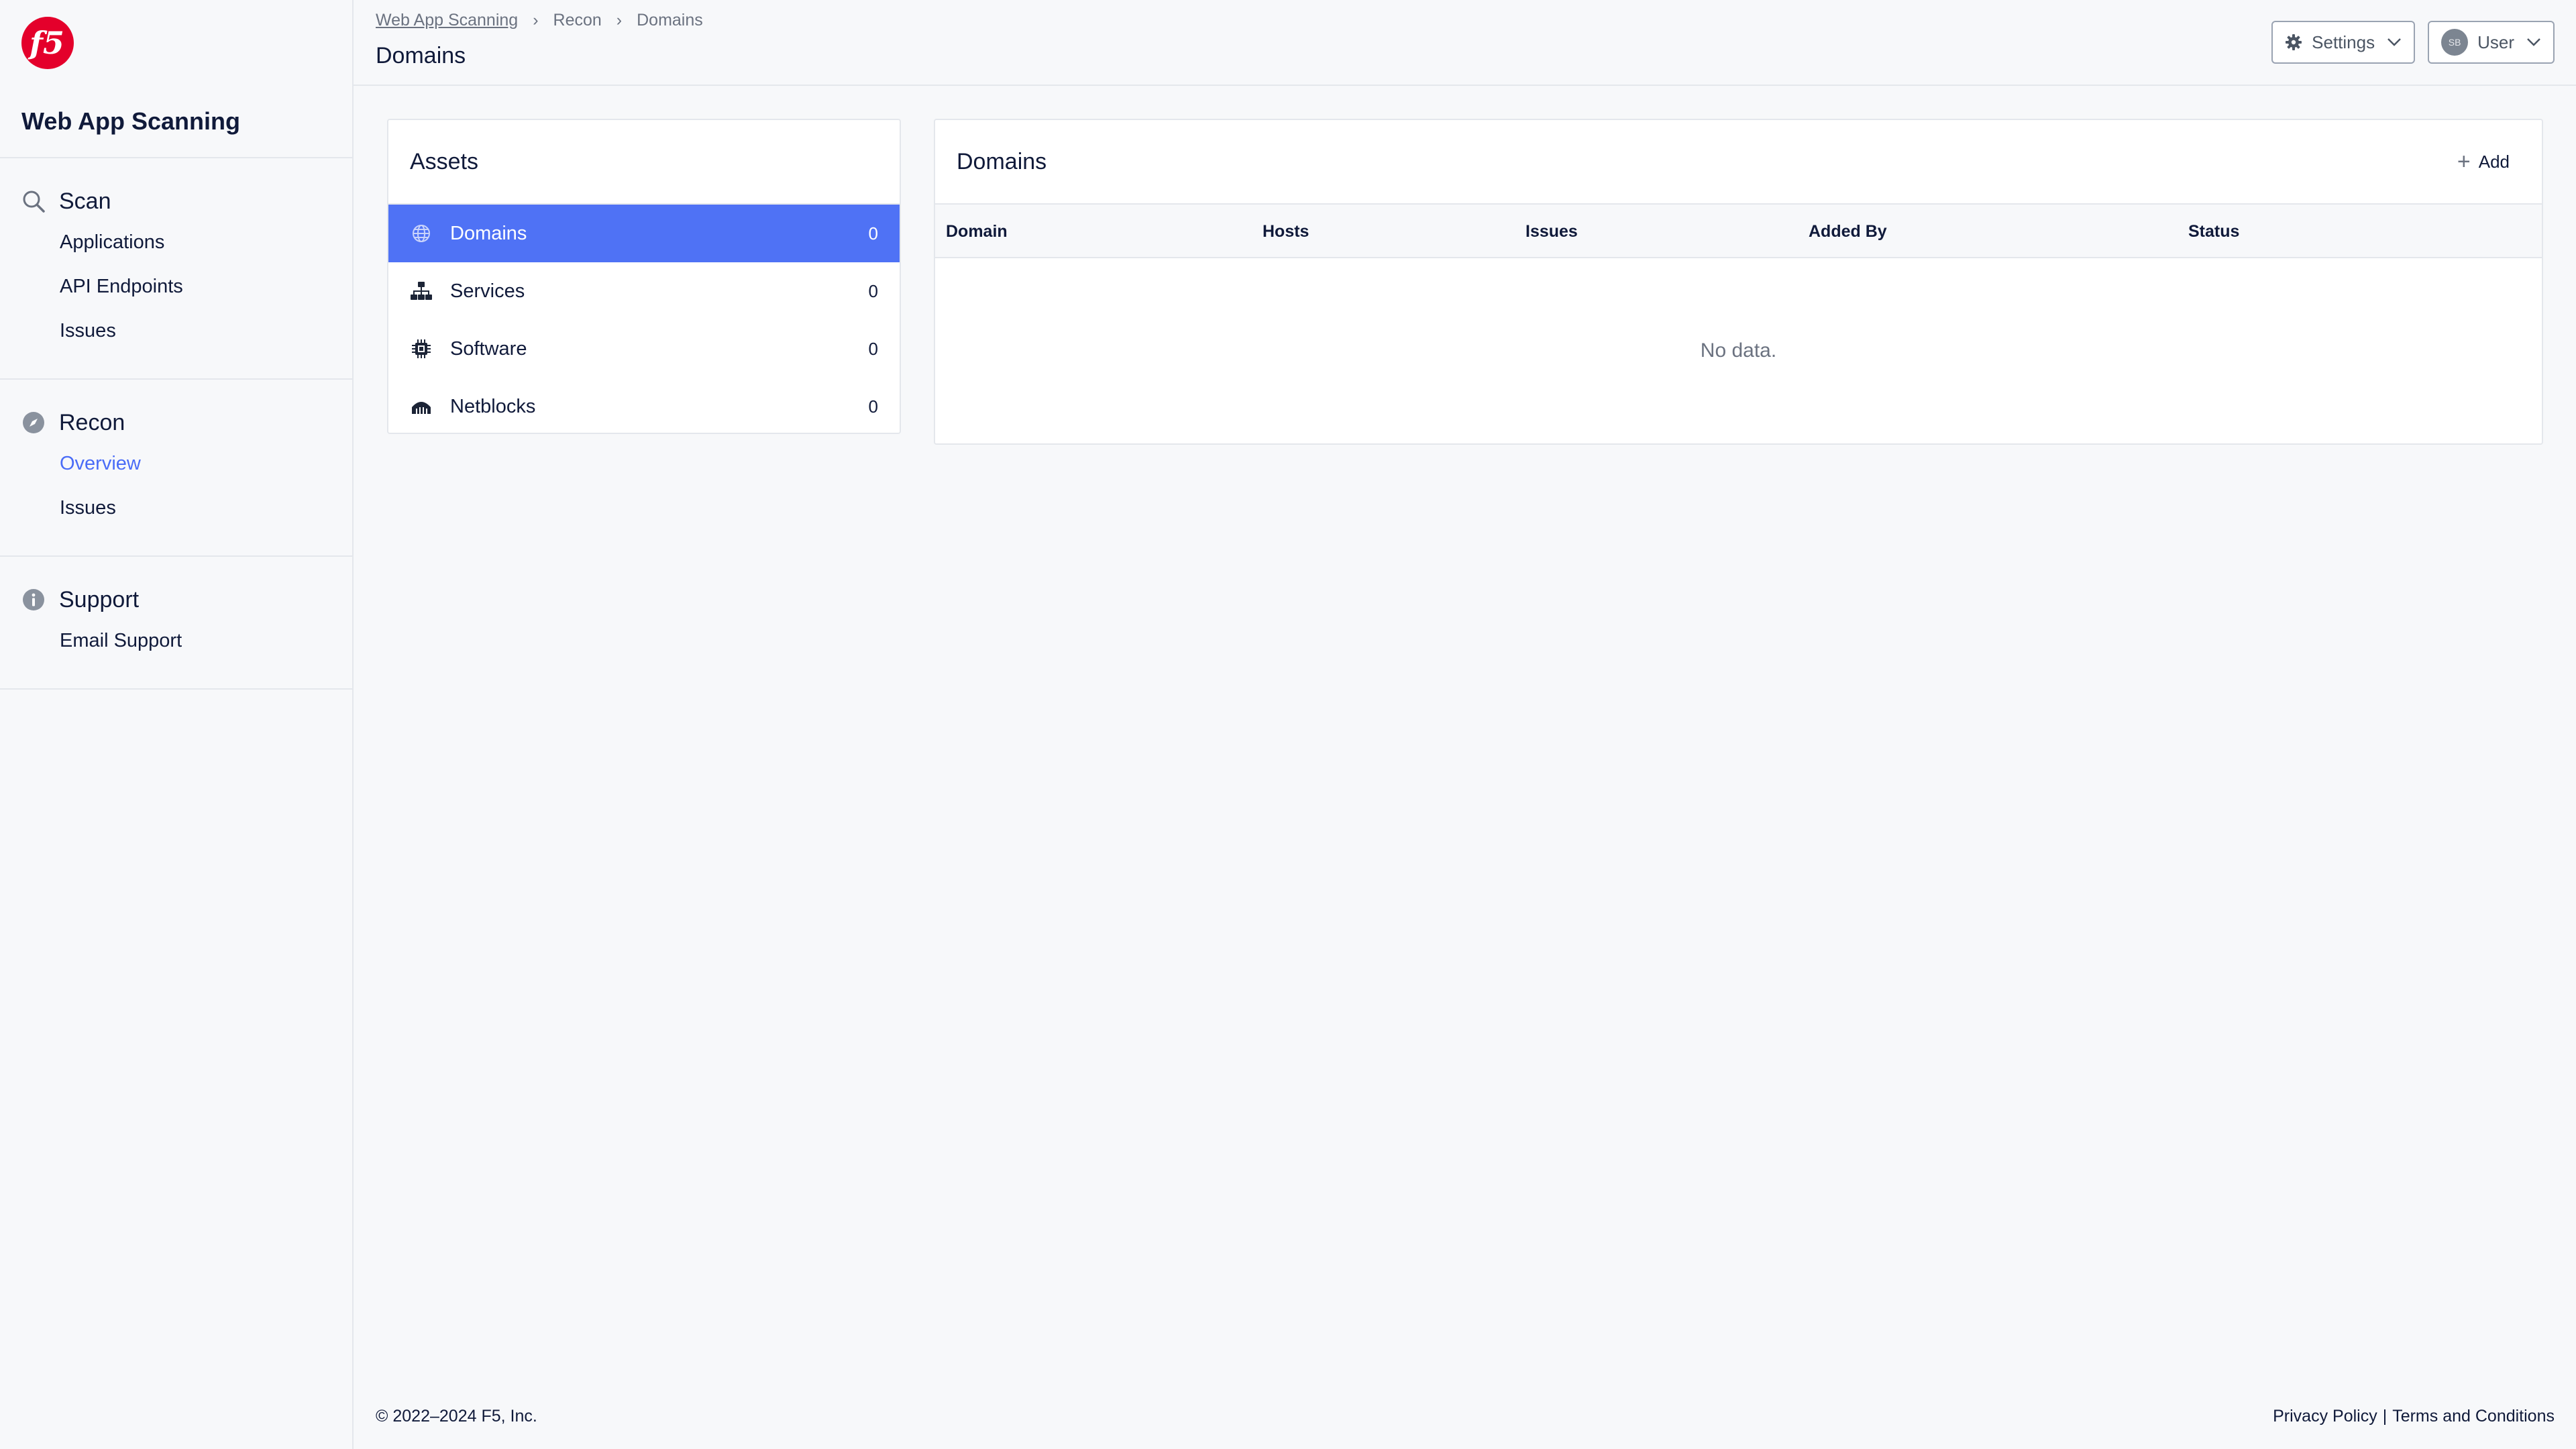 Image resolution: width=2576 pixels, height=1449 pixels. I want to click on column-header-hosts: Hosts, so click(1286, 231).